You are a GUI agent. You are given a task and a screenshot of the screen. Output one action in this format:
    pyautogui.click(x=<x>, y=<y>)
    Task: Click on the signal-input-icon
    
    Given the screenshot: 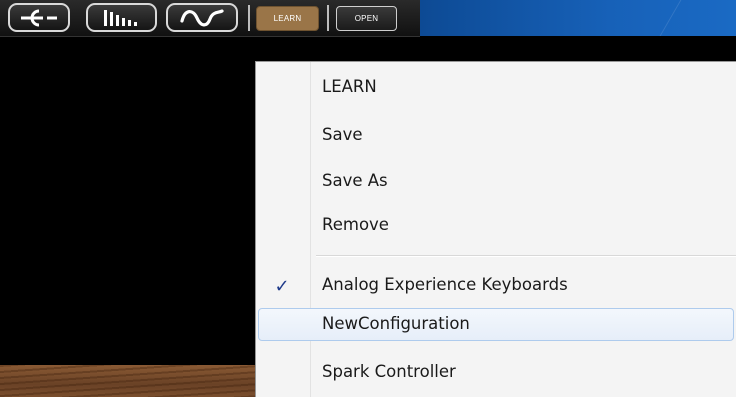 What is the action you would take?
    pyautogui.click(x=39, y=17)
    